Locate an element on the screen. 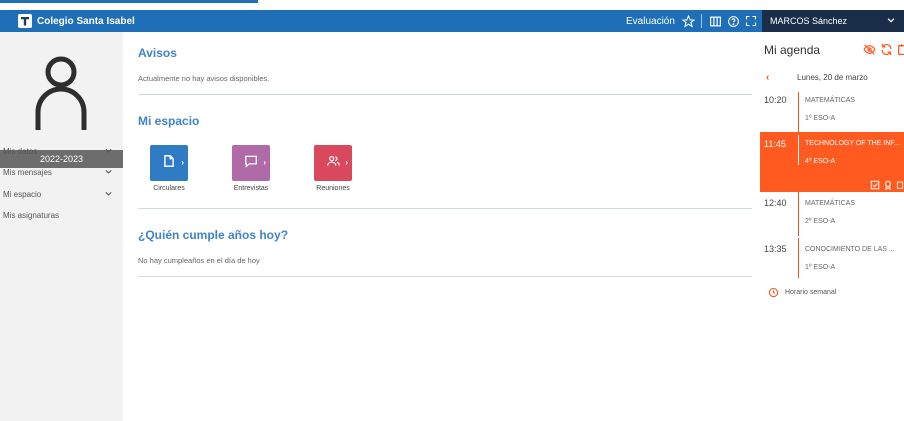 The height and width of the screenshot is (421, 904). columns-icon is located at coordinates (715, 21).